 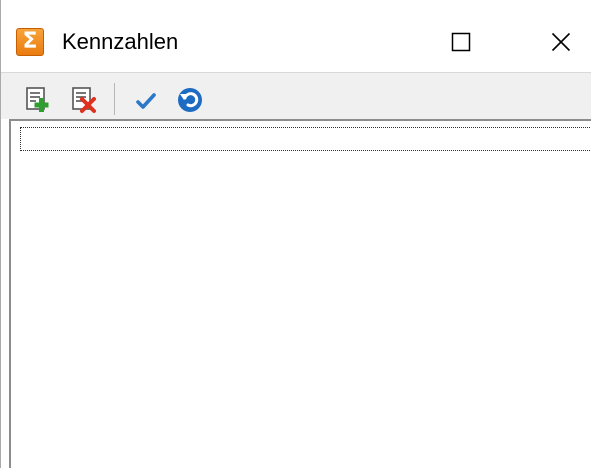 I want to click on apply-button, so click(x=146, y=100).